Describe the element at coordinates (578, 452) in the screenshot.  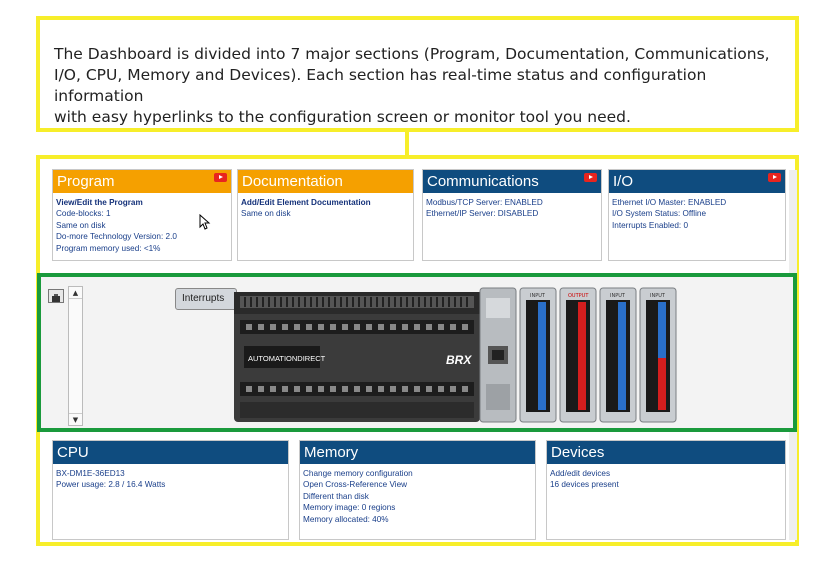
I see `devices-title: Devices` at that location.